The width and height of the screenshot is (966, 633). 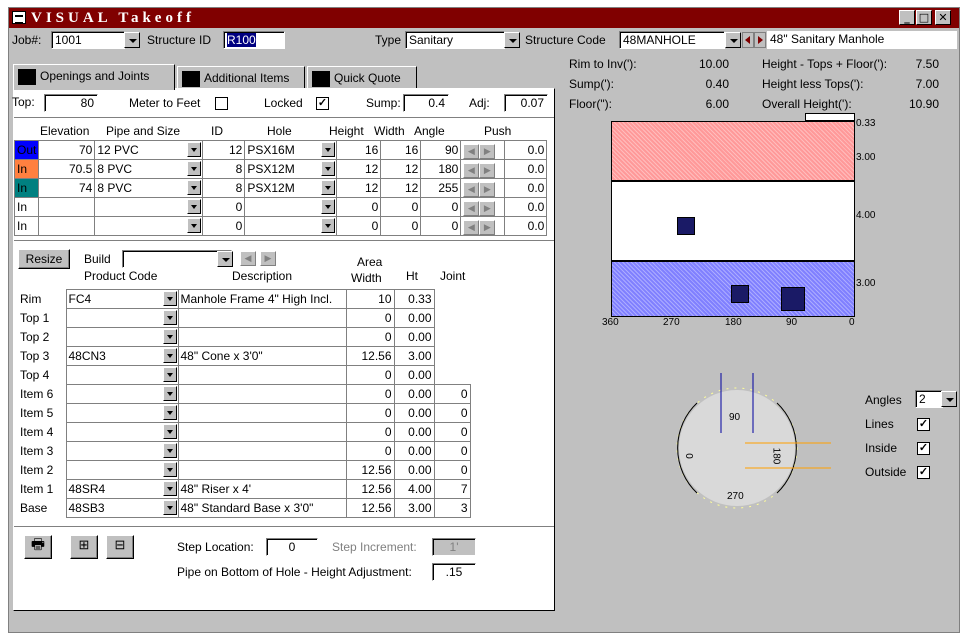 I want to click on product-code-cell: 48CN3, so click(x=122, y=356).